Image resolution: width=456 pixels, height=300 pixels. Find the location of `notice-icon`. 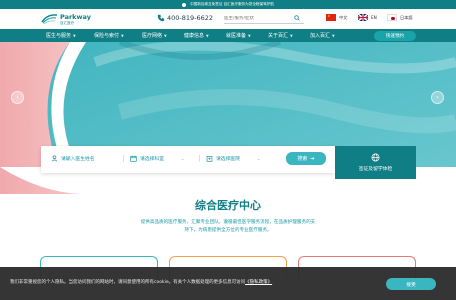

notice-icon is located at coordinates (184, 4).